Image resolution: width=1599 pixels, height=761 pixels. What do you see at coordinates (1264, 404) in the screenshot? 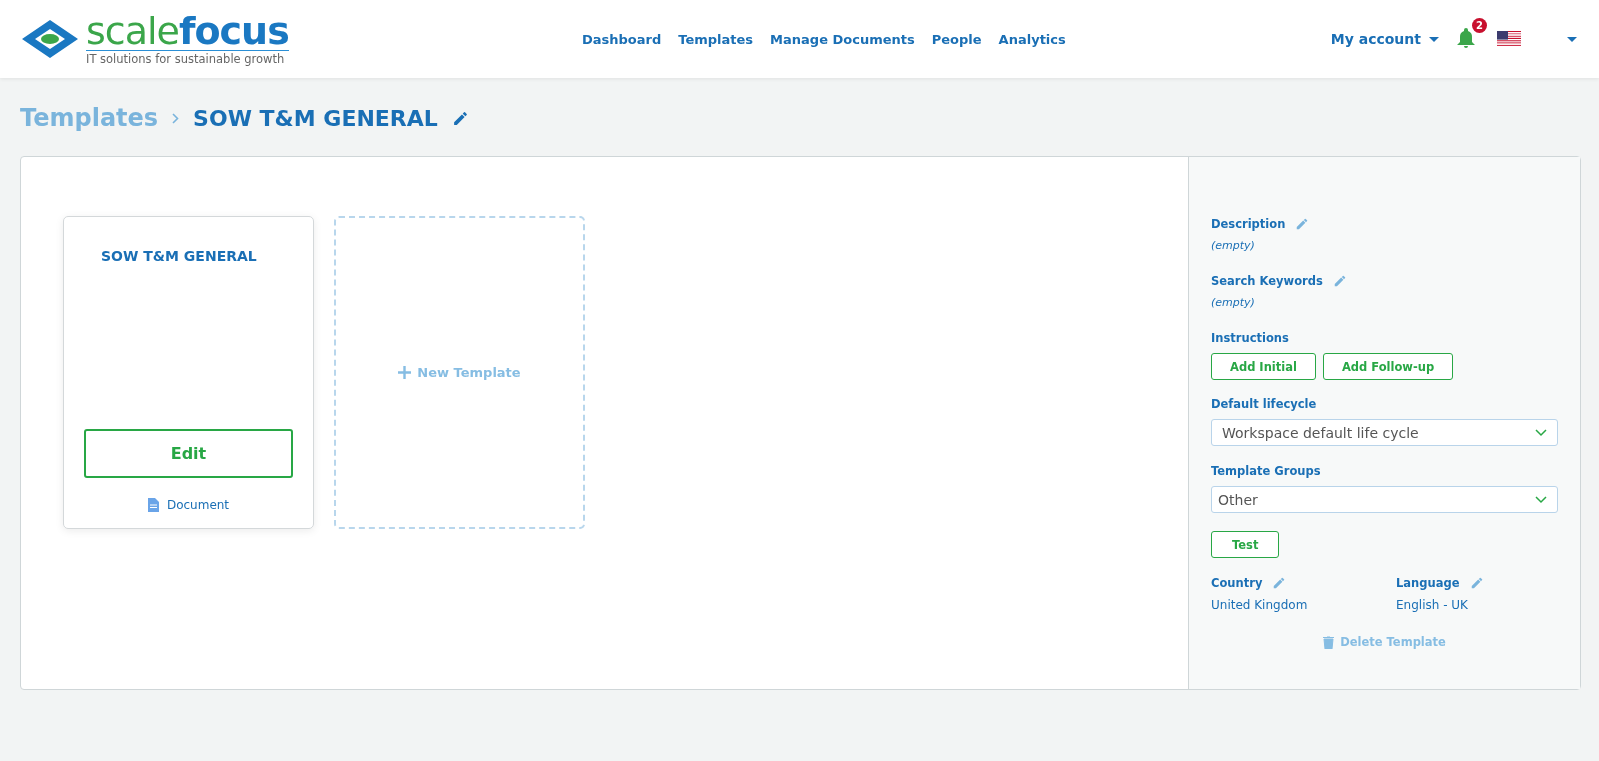
I see `field-label: Default lifecycle` at bounding box center [1264, 404].